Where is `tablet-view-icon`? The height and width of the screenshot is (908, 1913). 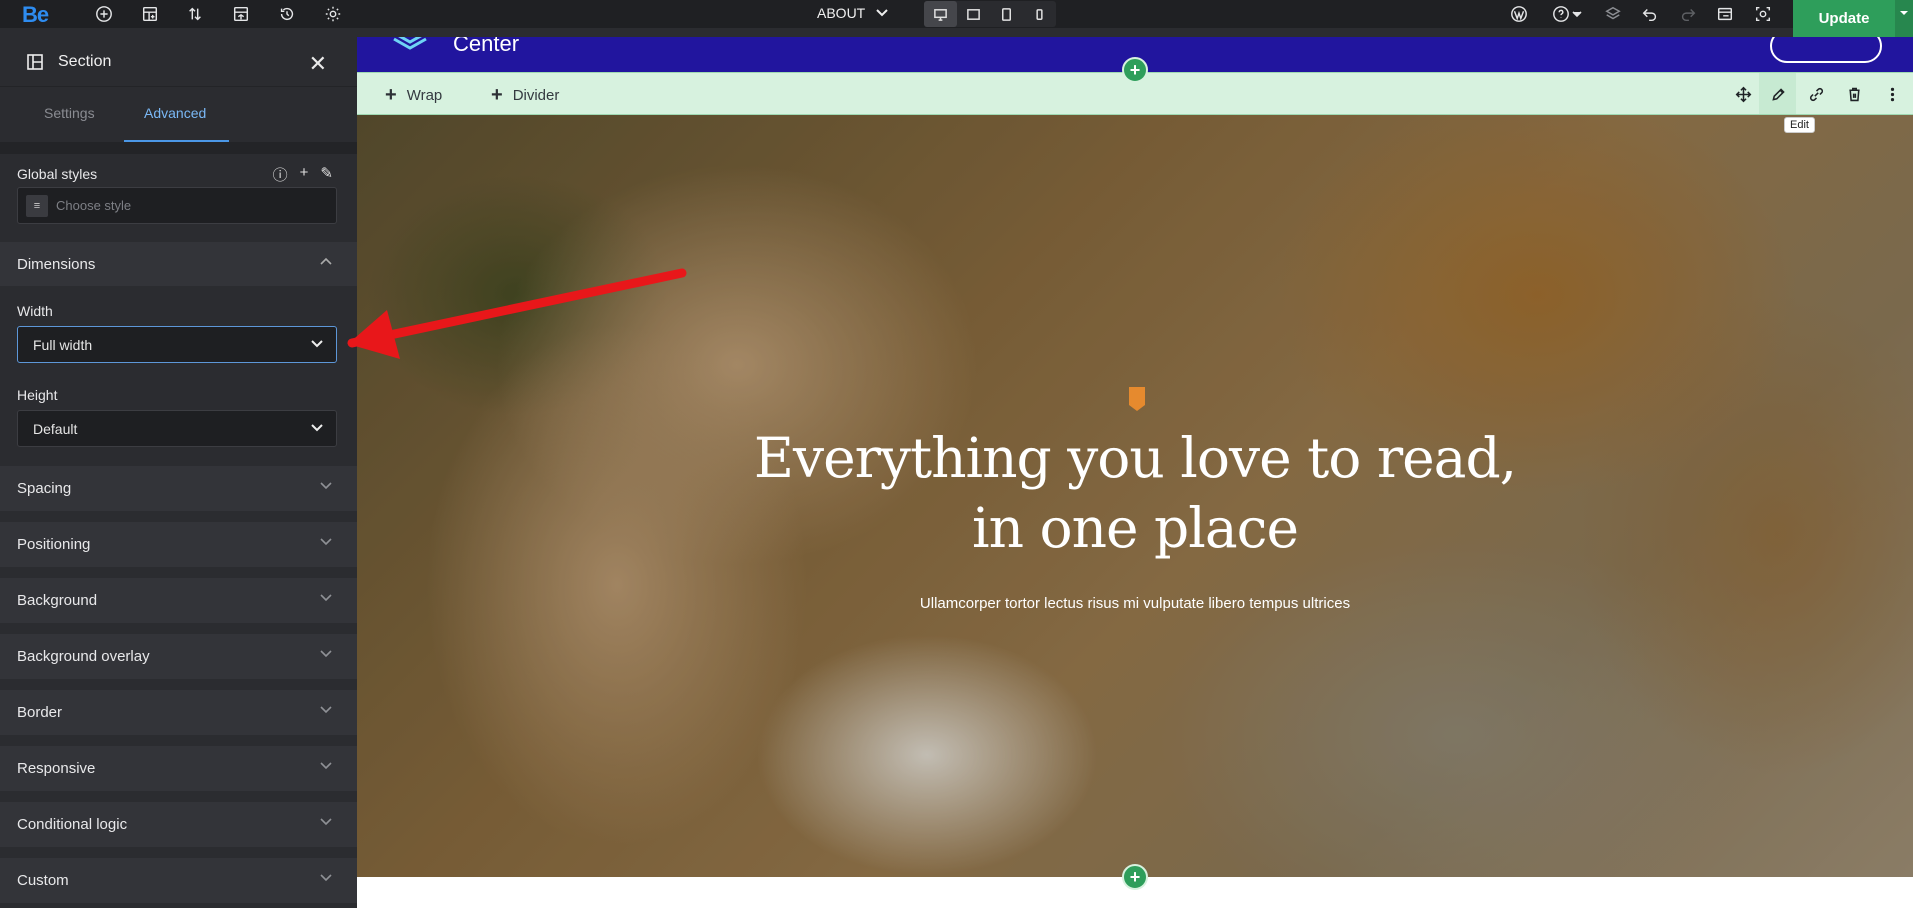 tablet-view-icon is located at coordinates (1006, 14).